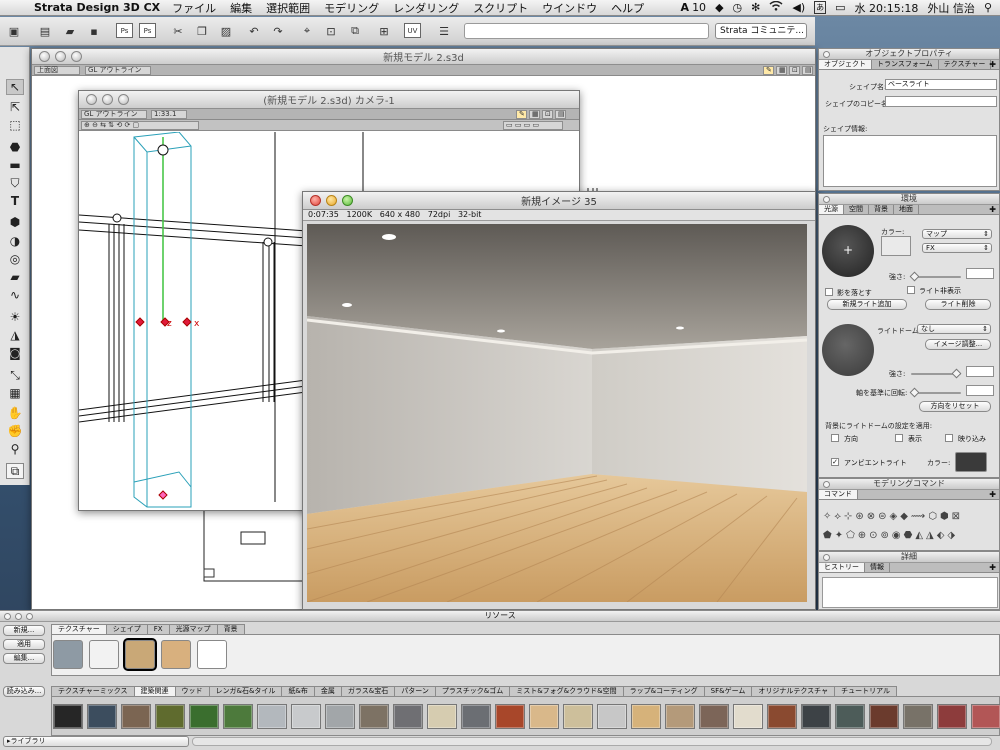  Describe the element at coordinates (856, 209) in the screenshot. I see `tab-space: 空間` at that location.